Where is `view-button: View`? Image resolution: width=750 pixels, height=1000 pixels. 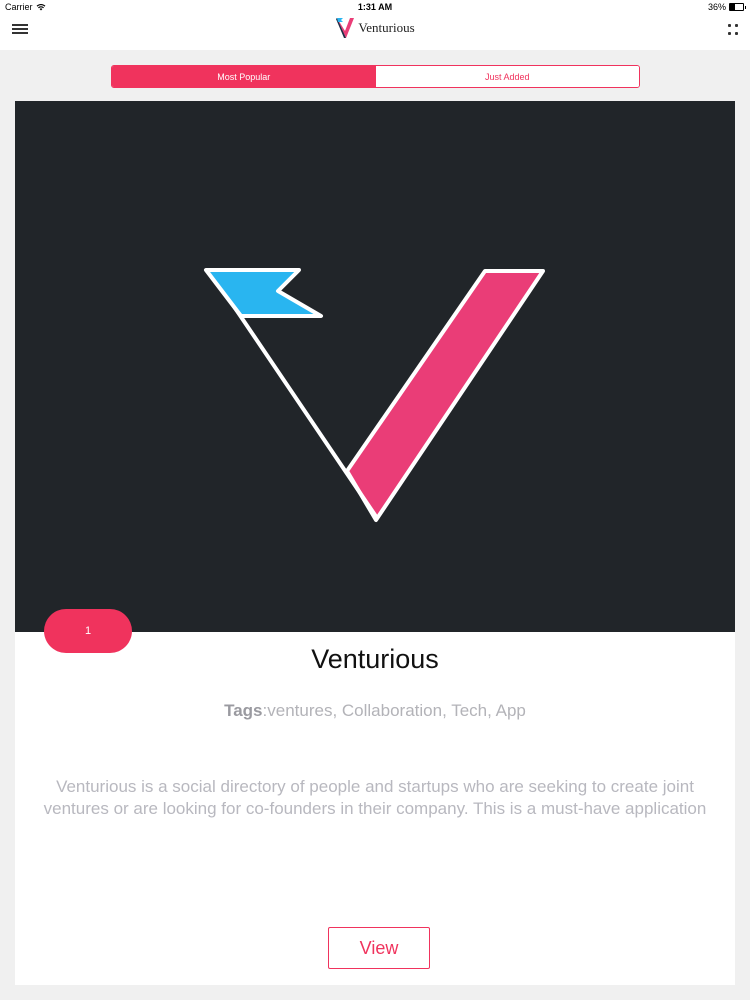 view-button: View is located at coordinates (379, 948).